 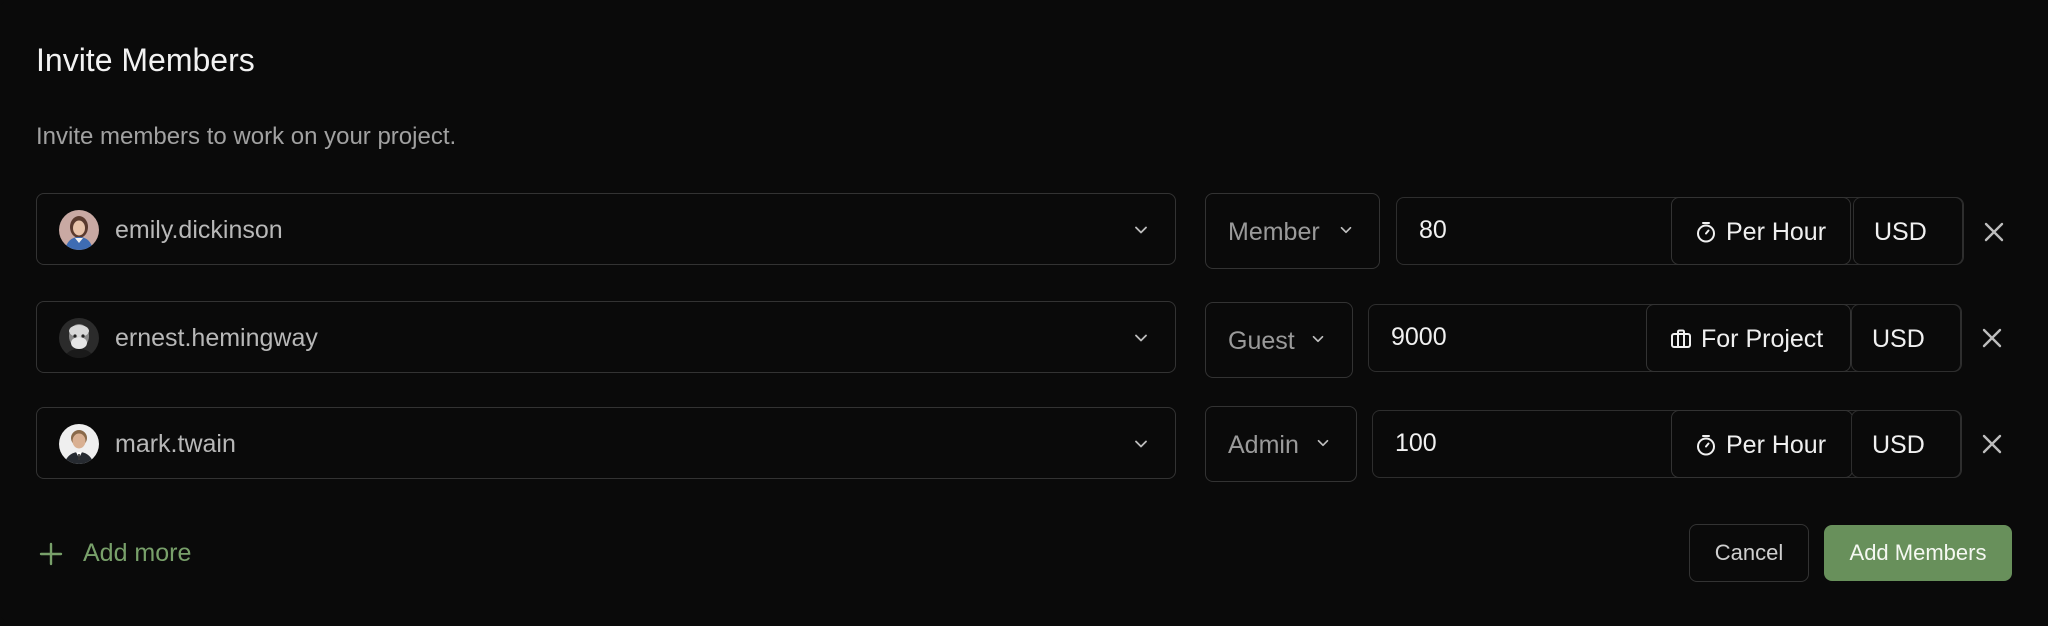 I want to click on username: emily.dickinson, so click(x=199, y=230).